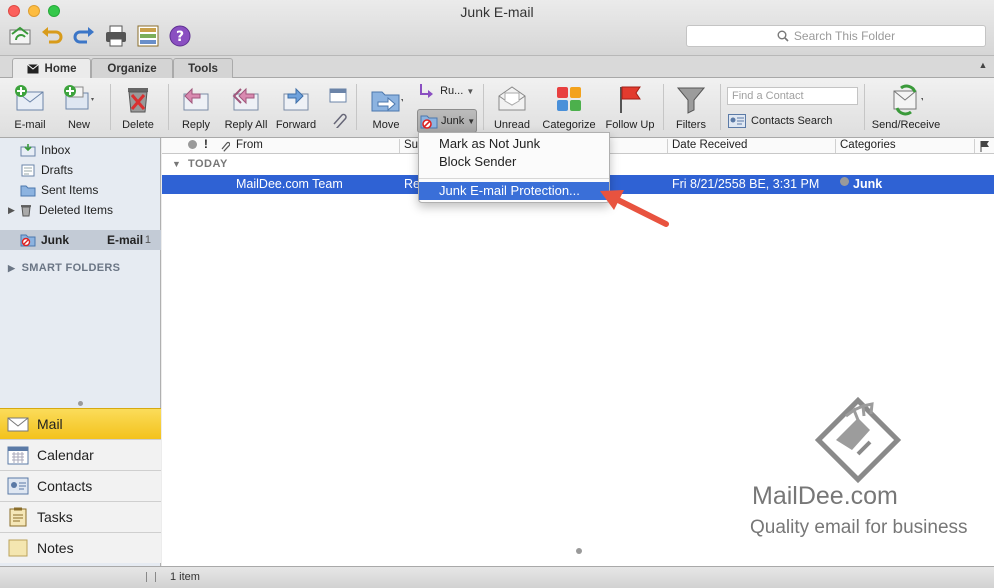 This screenshot has width=994, height=588. Describe the element at coordinates (196, 108) in the screenshot. I see `reply-button: Reply` at that location.